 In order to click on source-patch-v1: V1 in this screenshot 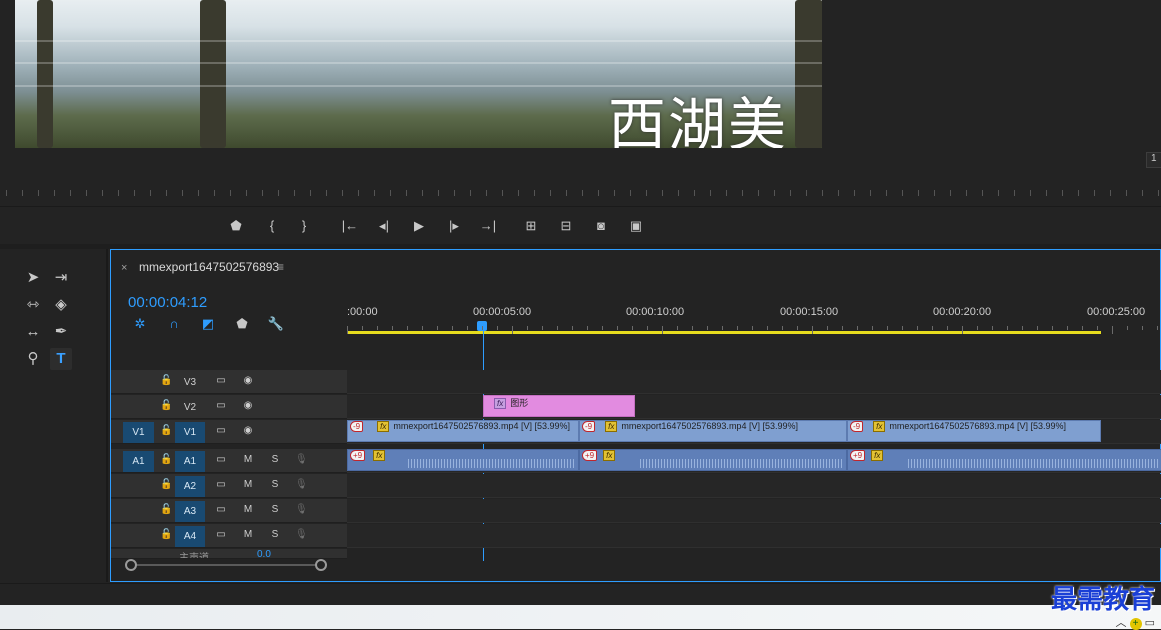, I will do `click(138, 432)`.